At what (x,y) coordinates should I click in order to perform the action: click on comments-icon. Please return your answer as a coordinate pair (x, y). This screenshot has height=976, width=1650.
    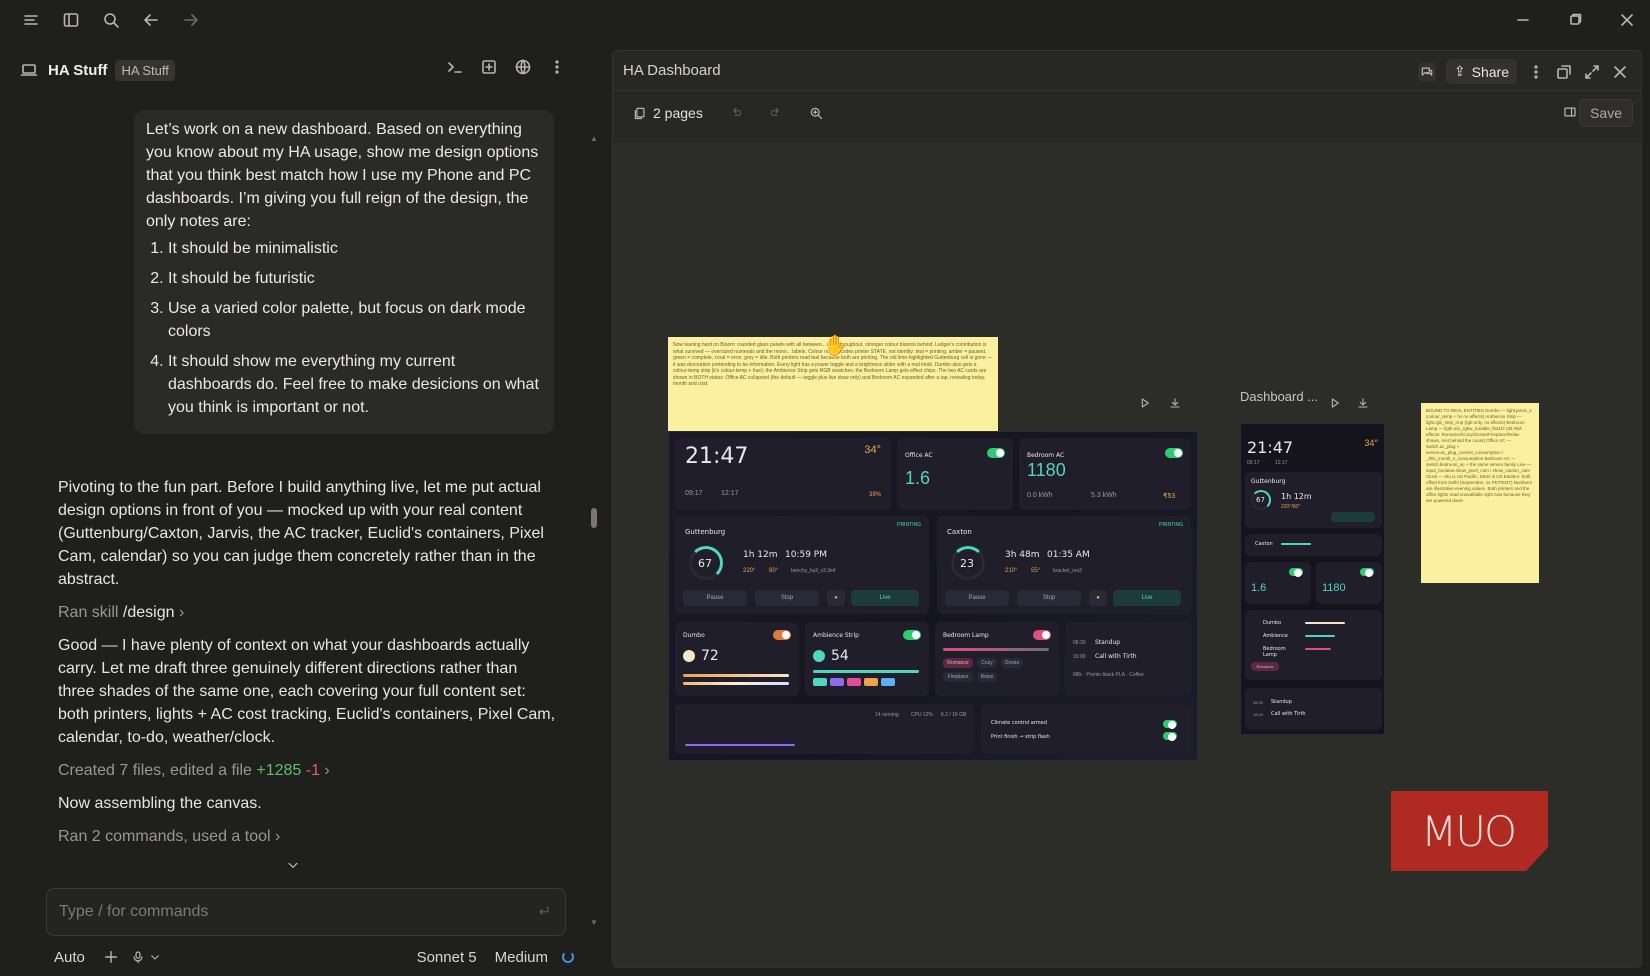
    Looking at the image, I should click on (1426, 71).